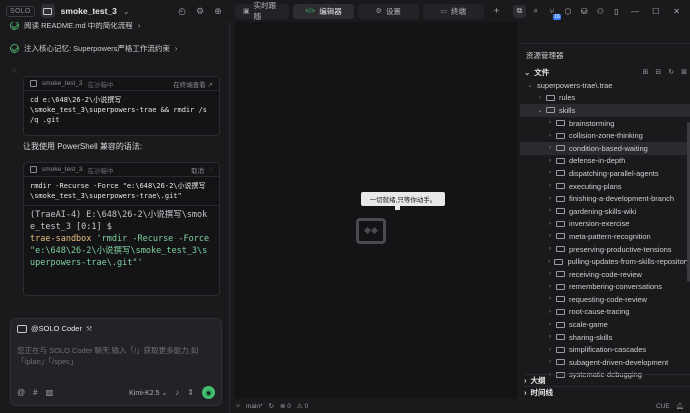 The width and height of the screenshot is (690, 413). What do you see at coordinates (605, 123) in the screenshot?
I see `tree-item: › brainstorming` at bounding box center [605, 123].